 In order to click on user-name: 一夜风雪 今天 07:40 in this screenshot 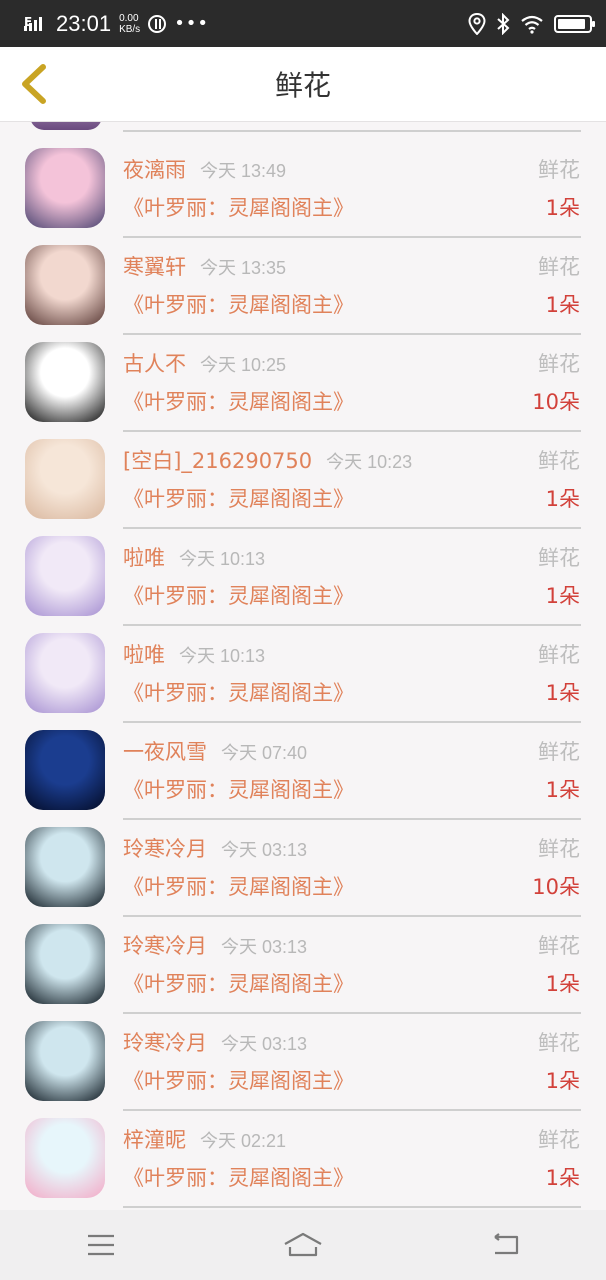, I will do `click(215, 751)`.